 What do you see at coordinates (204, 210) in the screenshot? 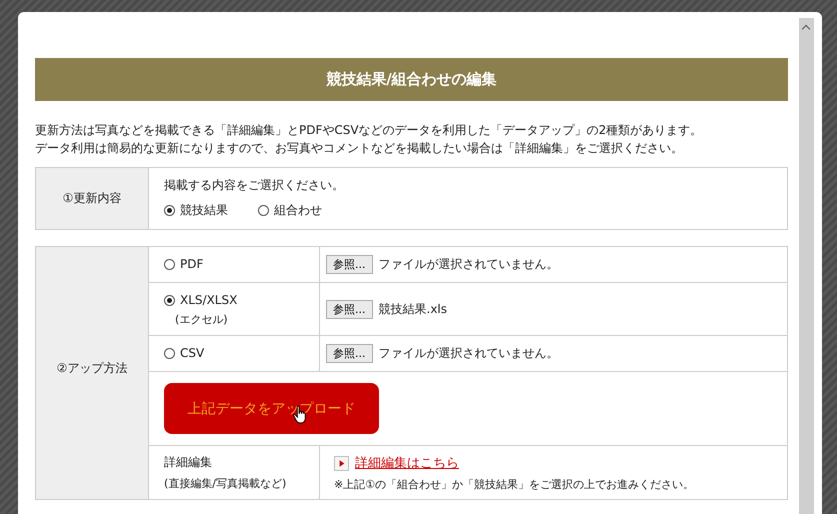
I see `option-label: 競技結果` at bounding box center [204, 210].